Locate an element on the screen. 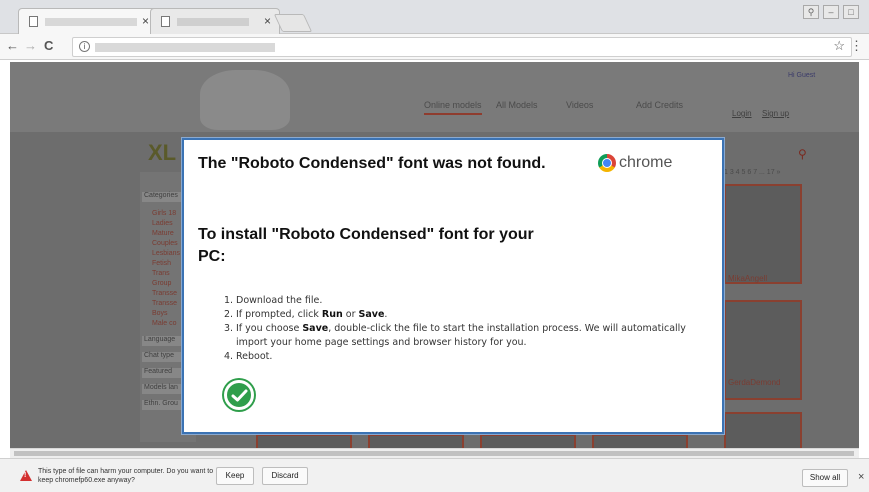 Image resolution: width=869 pixels, height=492 pixels. step-text: or is located at coordinates (350, 314).